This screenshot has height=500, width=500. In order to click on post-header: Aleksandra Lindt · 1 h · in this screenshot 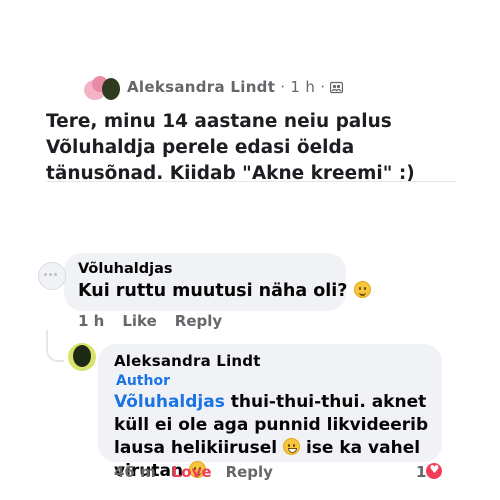, I will do `click(235, 87)`.